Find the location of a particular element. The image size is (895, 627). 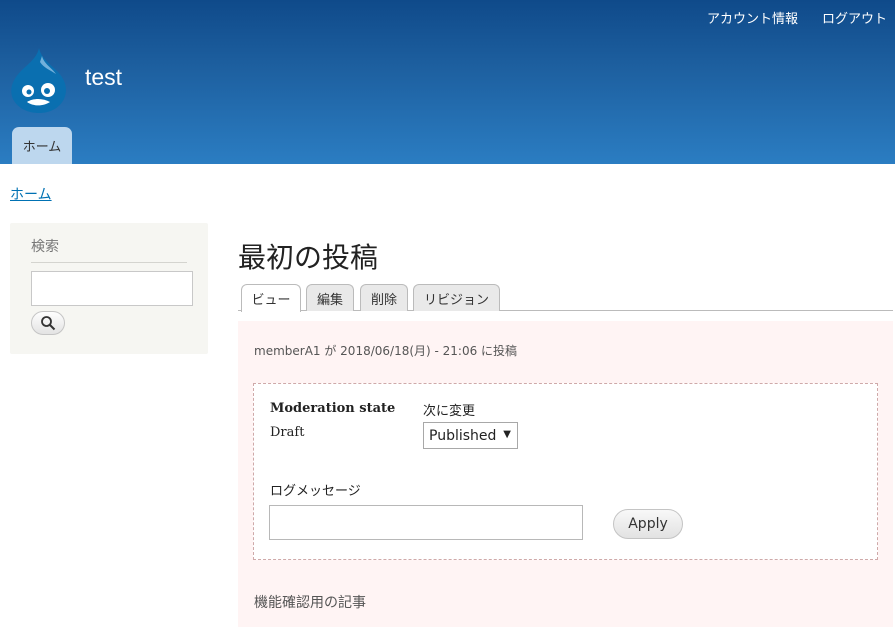

sidebar-search-block: 検索 is located at coordinates (109, 288).